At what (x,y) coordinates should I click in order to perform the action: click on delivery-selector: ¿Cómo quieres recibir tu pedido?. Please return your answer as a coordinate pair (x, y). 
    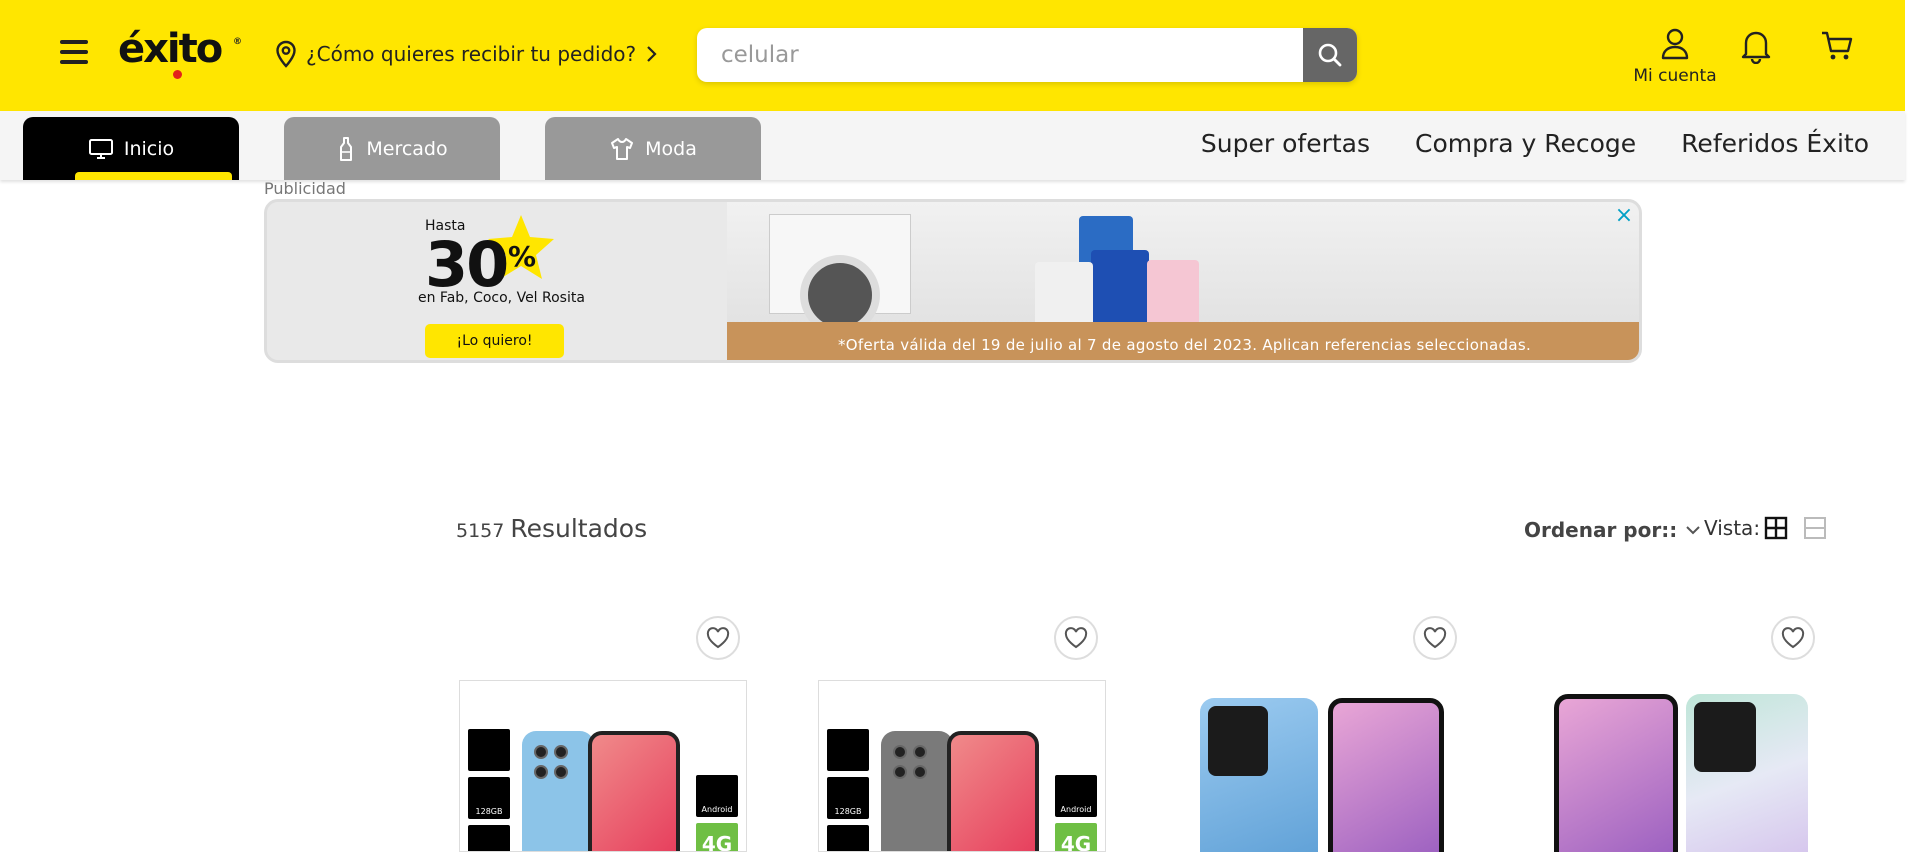
    Looking at the image, I should click on (466, 54).